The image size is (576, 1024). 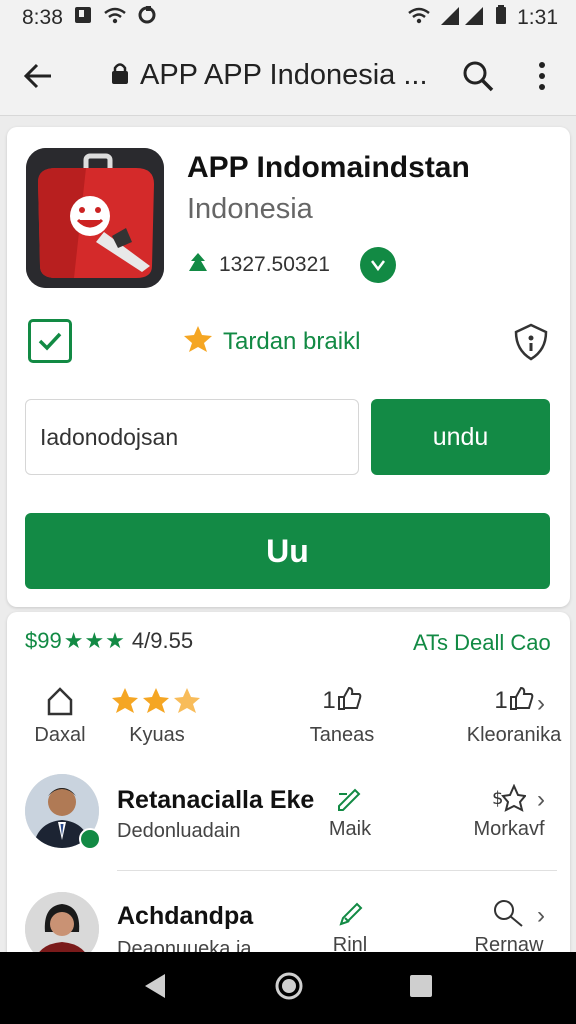 I want to click on stat-item: Daxal, so click(x=60, y=714).